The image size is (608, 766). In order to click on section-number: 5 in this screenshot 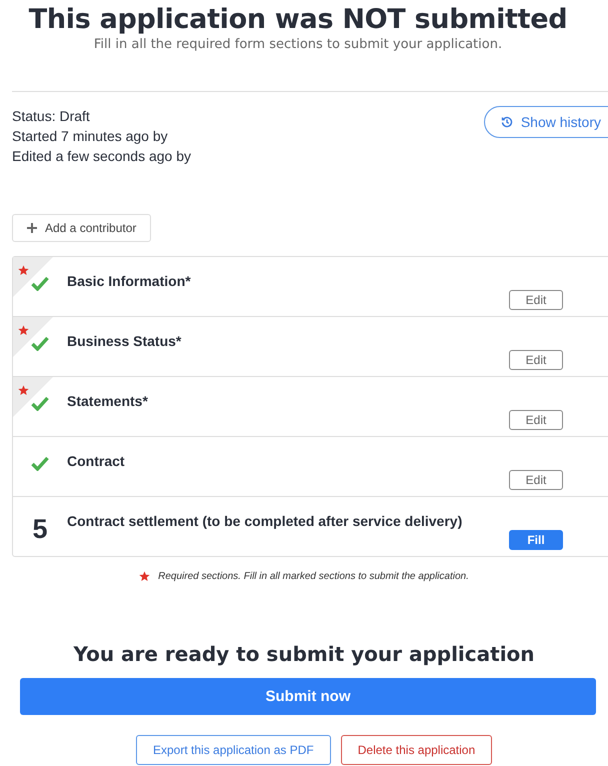, I will do `click(40, 530)`.